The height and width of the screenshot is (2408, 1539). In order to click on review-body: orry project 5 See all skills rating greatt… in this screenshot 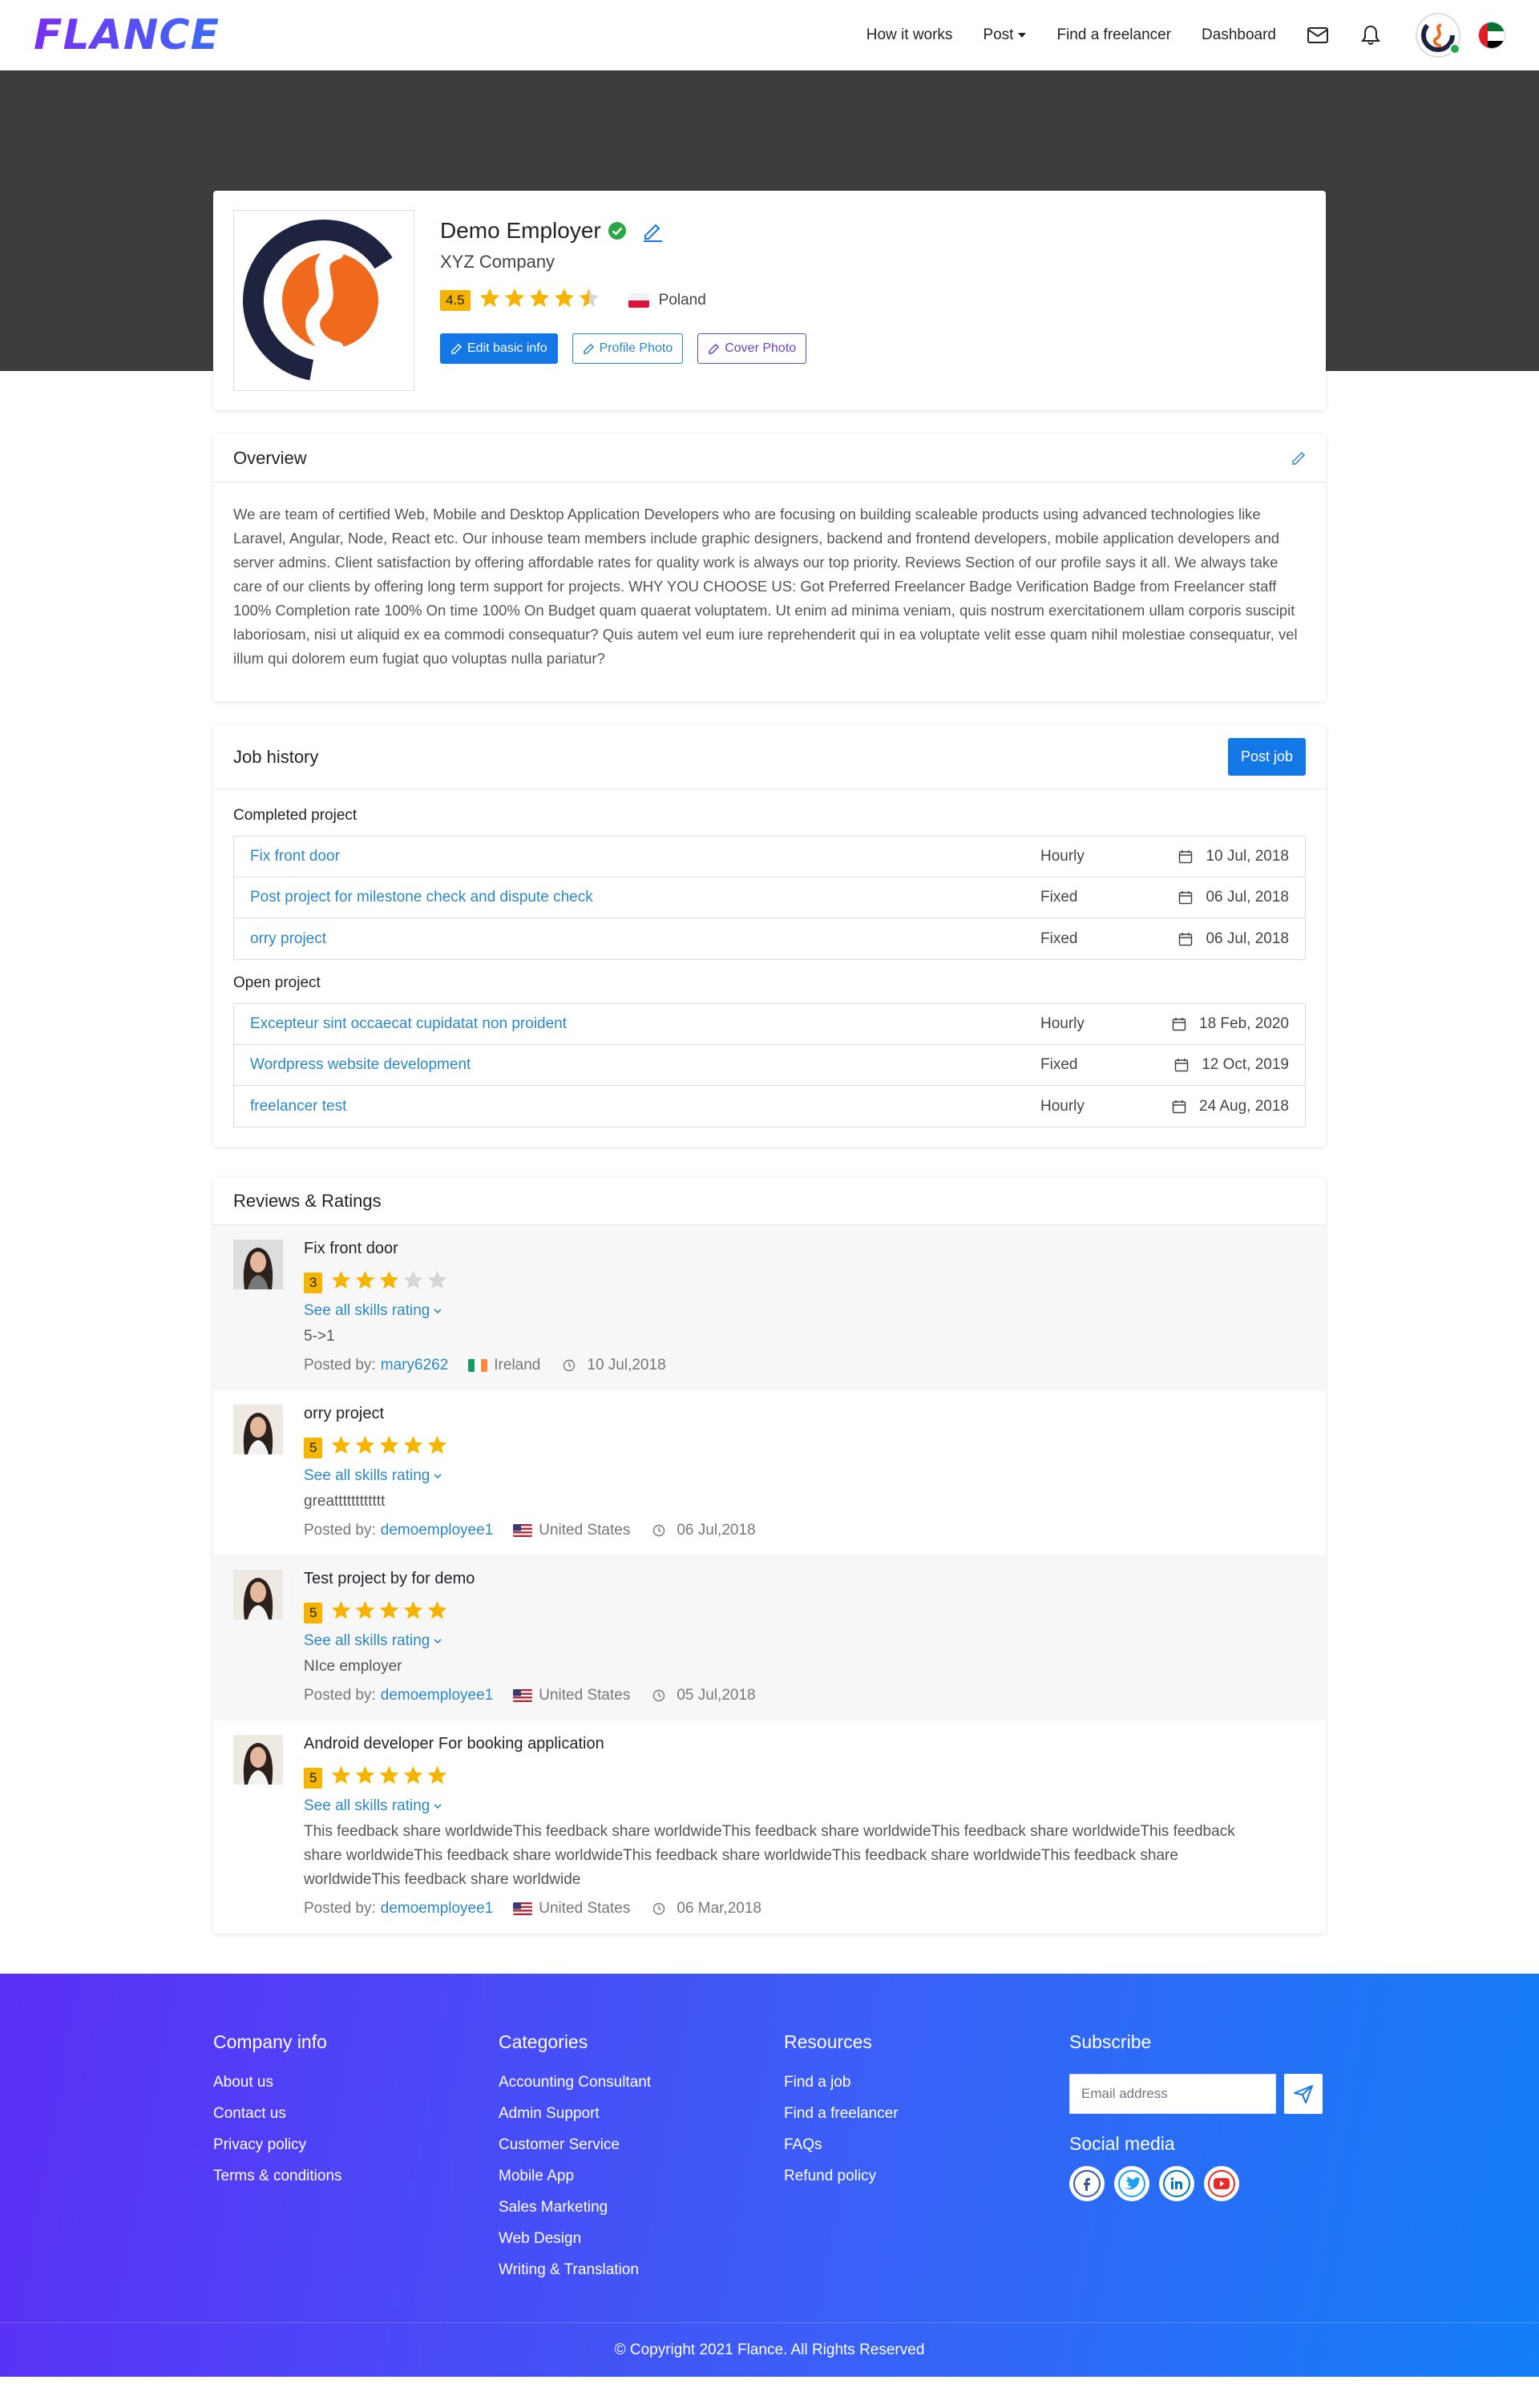, I will do `click(530, 1472)`.